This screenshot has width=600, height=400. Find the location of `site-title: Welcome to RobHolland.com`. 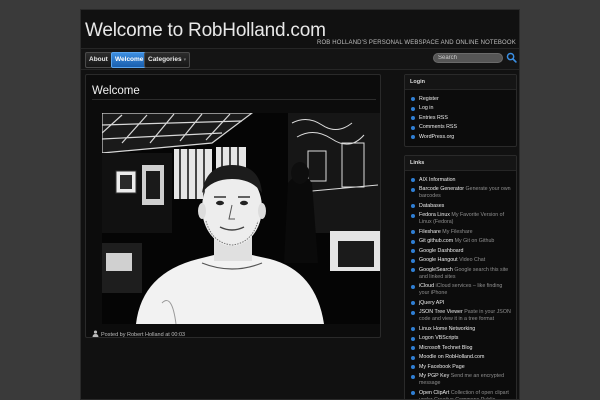

site-title: Welcome to RobHolland.com is located at coordinates (205, 31).